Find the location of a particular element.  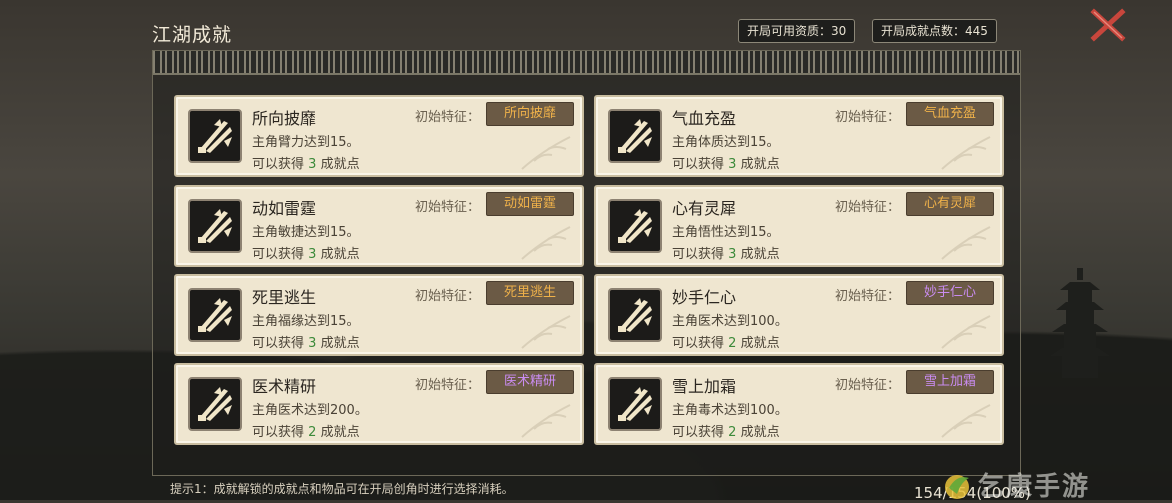

achievement-points-value: 445 is located at coordinates (976, 31).